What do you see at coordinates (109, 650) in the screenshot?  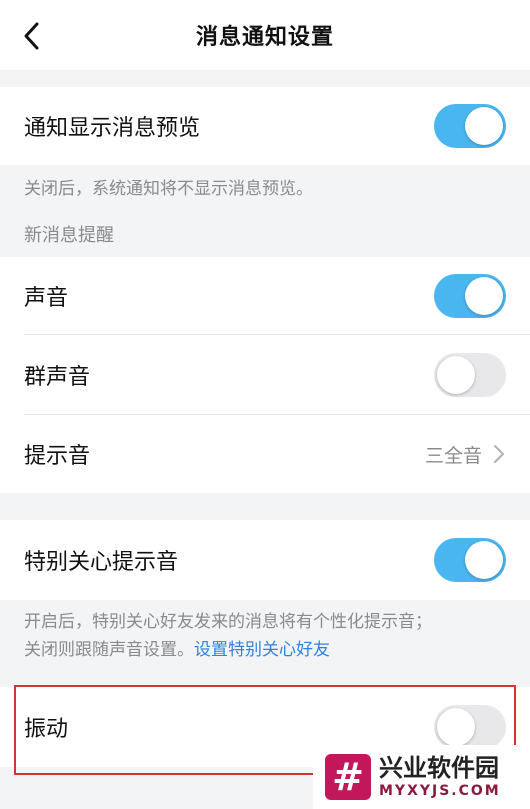 I see `special-care-note-line2: 关闭则跟随声音设置。` at bounding box center [109, 650].